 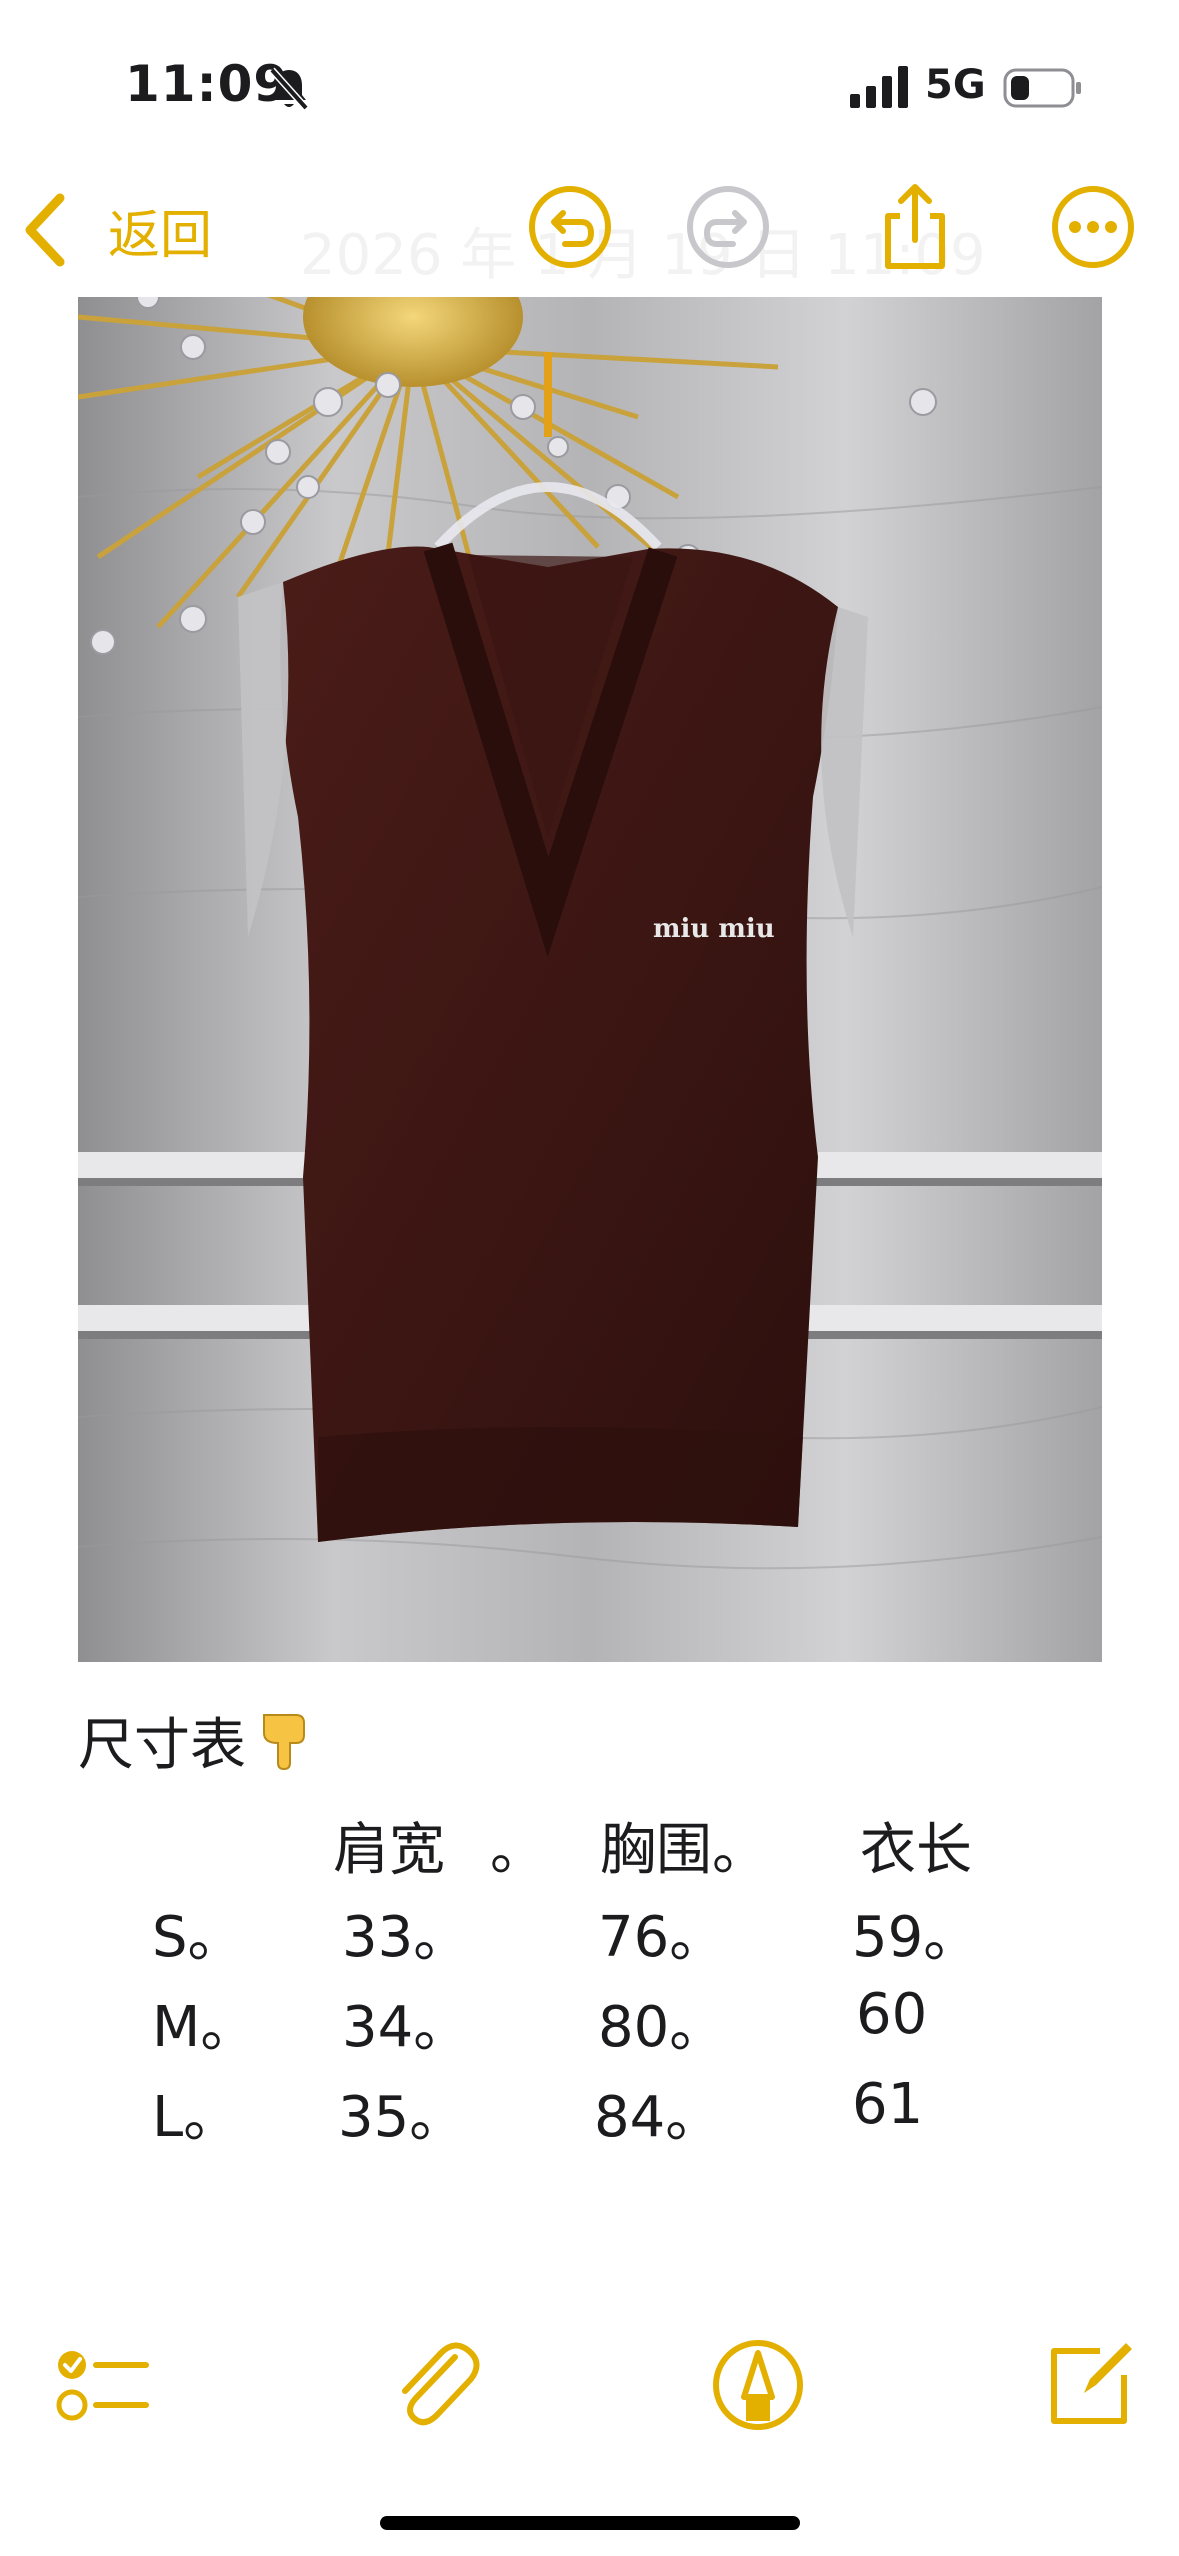 I want to click on compose-icon, so click(x=1090, y=2385).